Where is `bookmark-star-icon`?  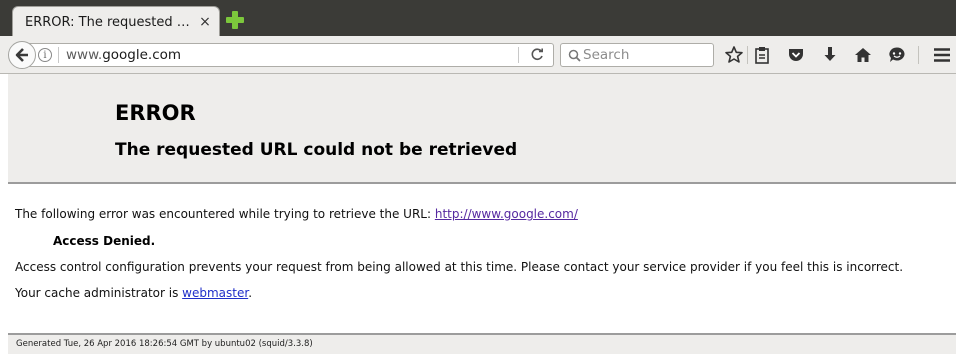 bookmark-star-icon is located at coordinates (734, 55).